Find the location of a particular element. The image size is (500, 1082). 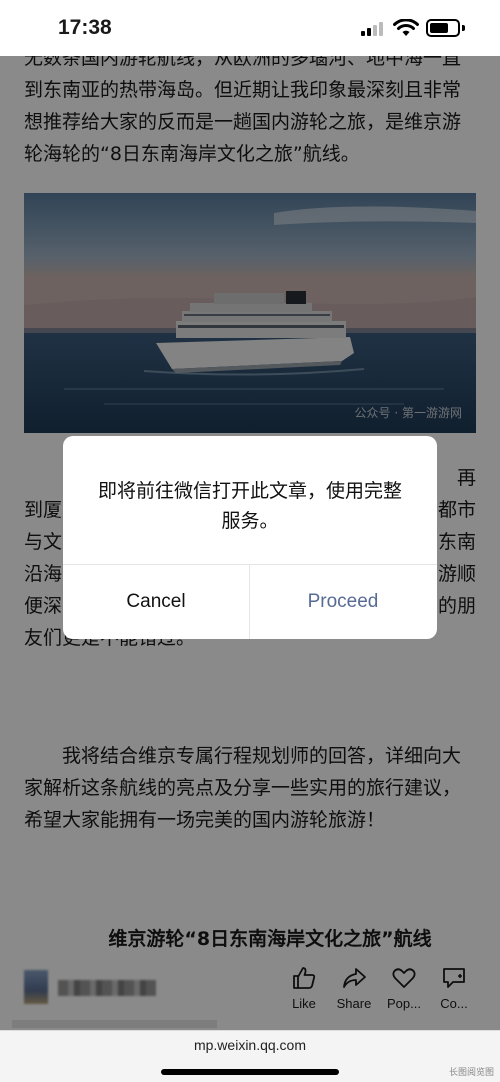

browser-url-bar: mp.weixin.qq.com 长图阅览图 is located at coordinates (250, 1056).